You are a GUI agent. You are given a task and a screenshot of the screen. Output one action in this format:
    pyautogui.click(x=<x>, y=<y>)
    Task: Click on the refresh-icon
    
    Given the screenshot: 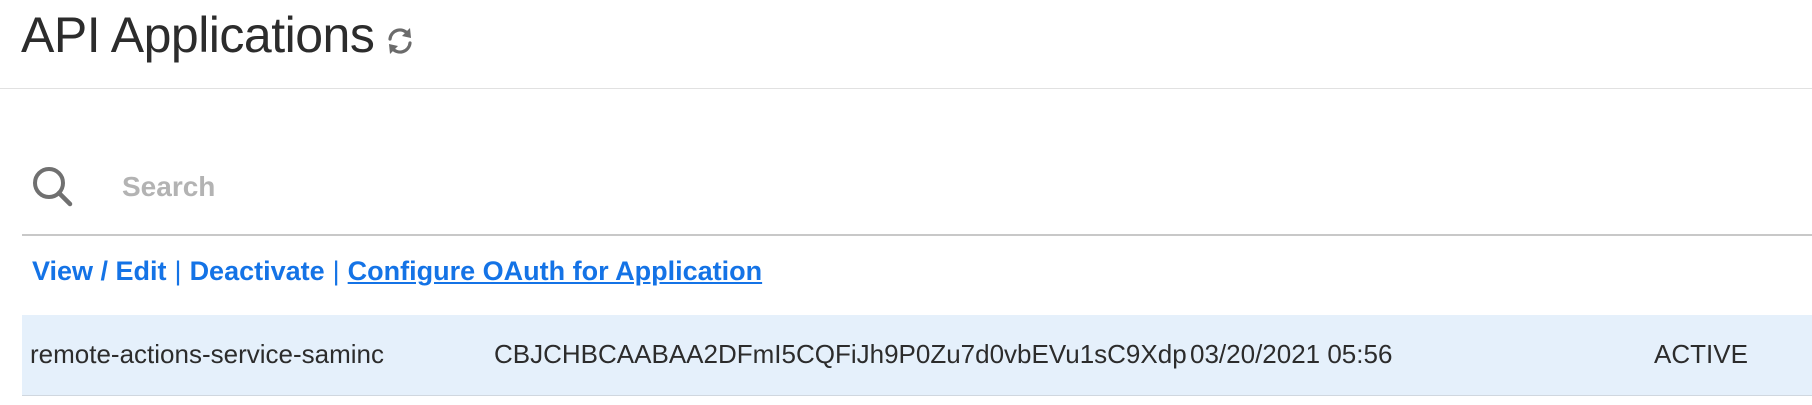 What is the action you would take?
    pyautogui.click(x=400, y=41)
    